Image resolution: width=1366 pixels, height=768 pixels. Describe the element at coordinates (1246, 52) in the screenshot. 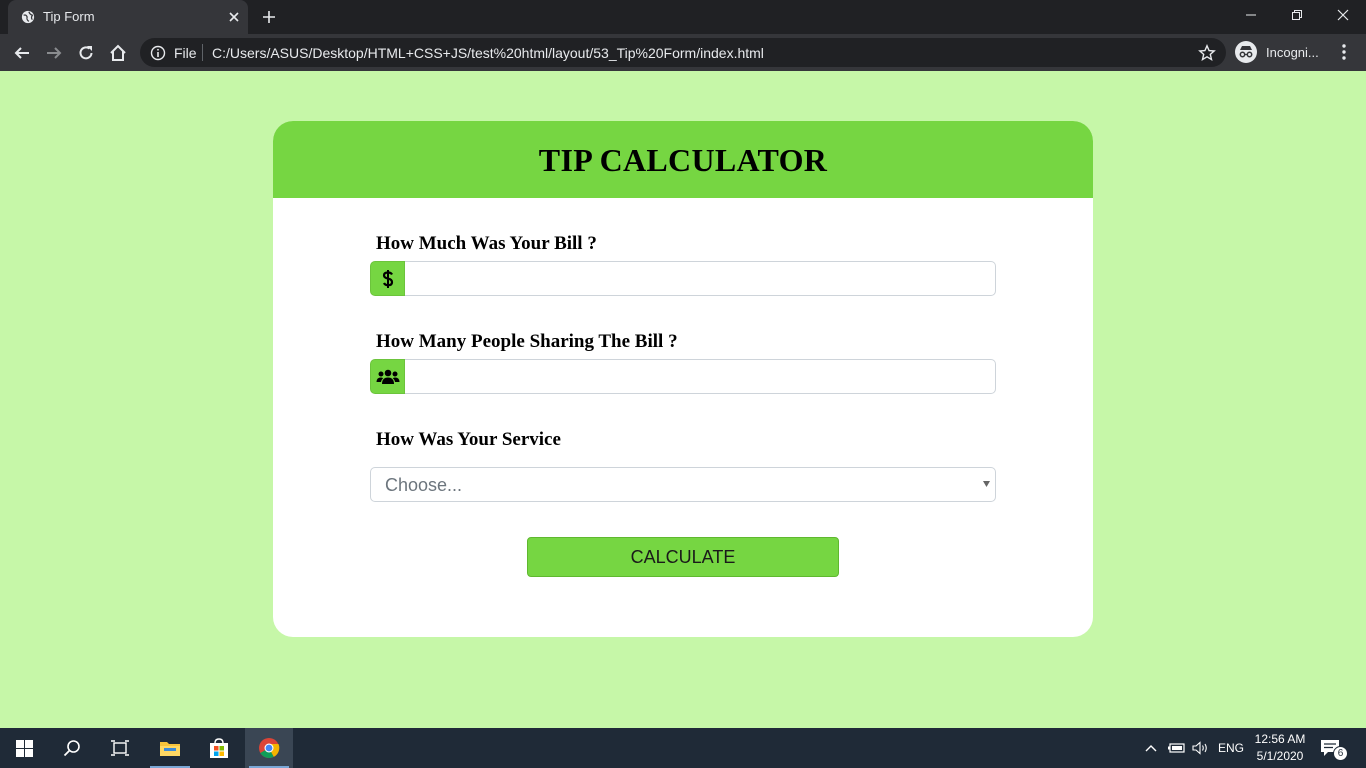

I see `incognito-icon` at that location.